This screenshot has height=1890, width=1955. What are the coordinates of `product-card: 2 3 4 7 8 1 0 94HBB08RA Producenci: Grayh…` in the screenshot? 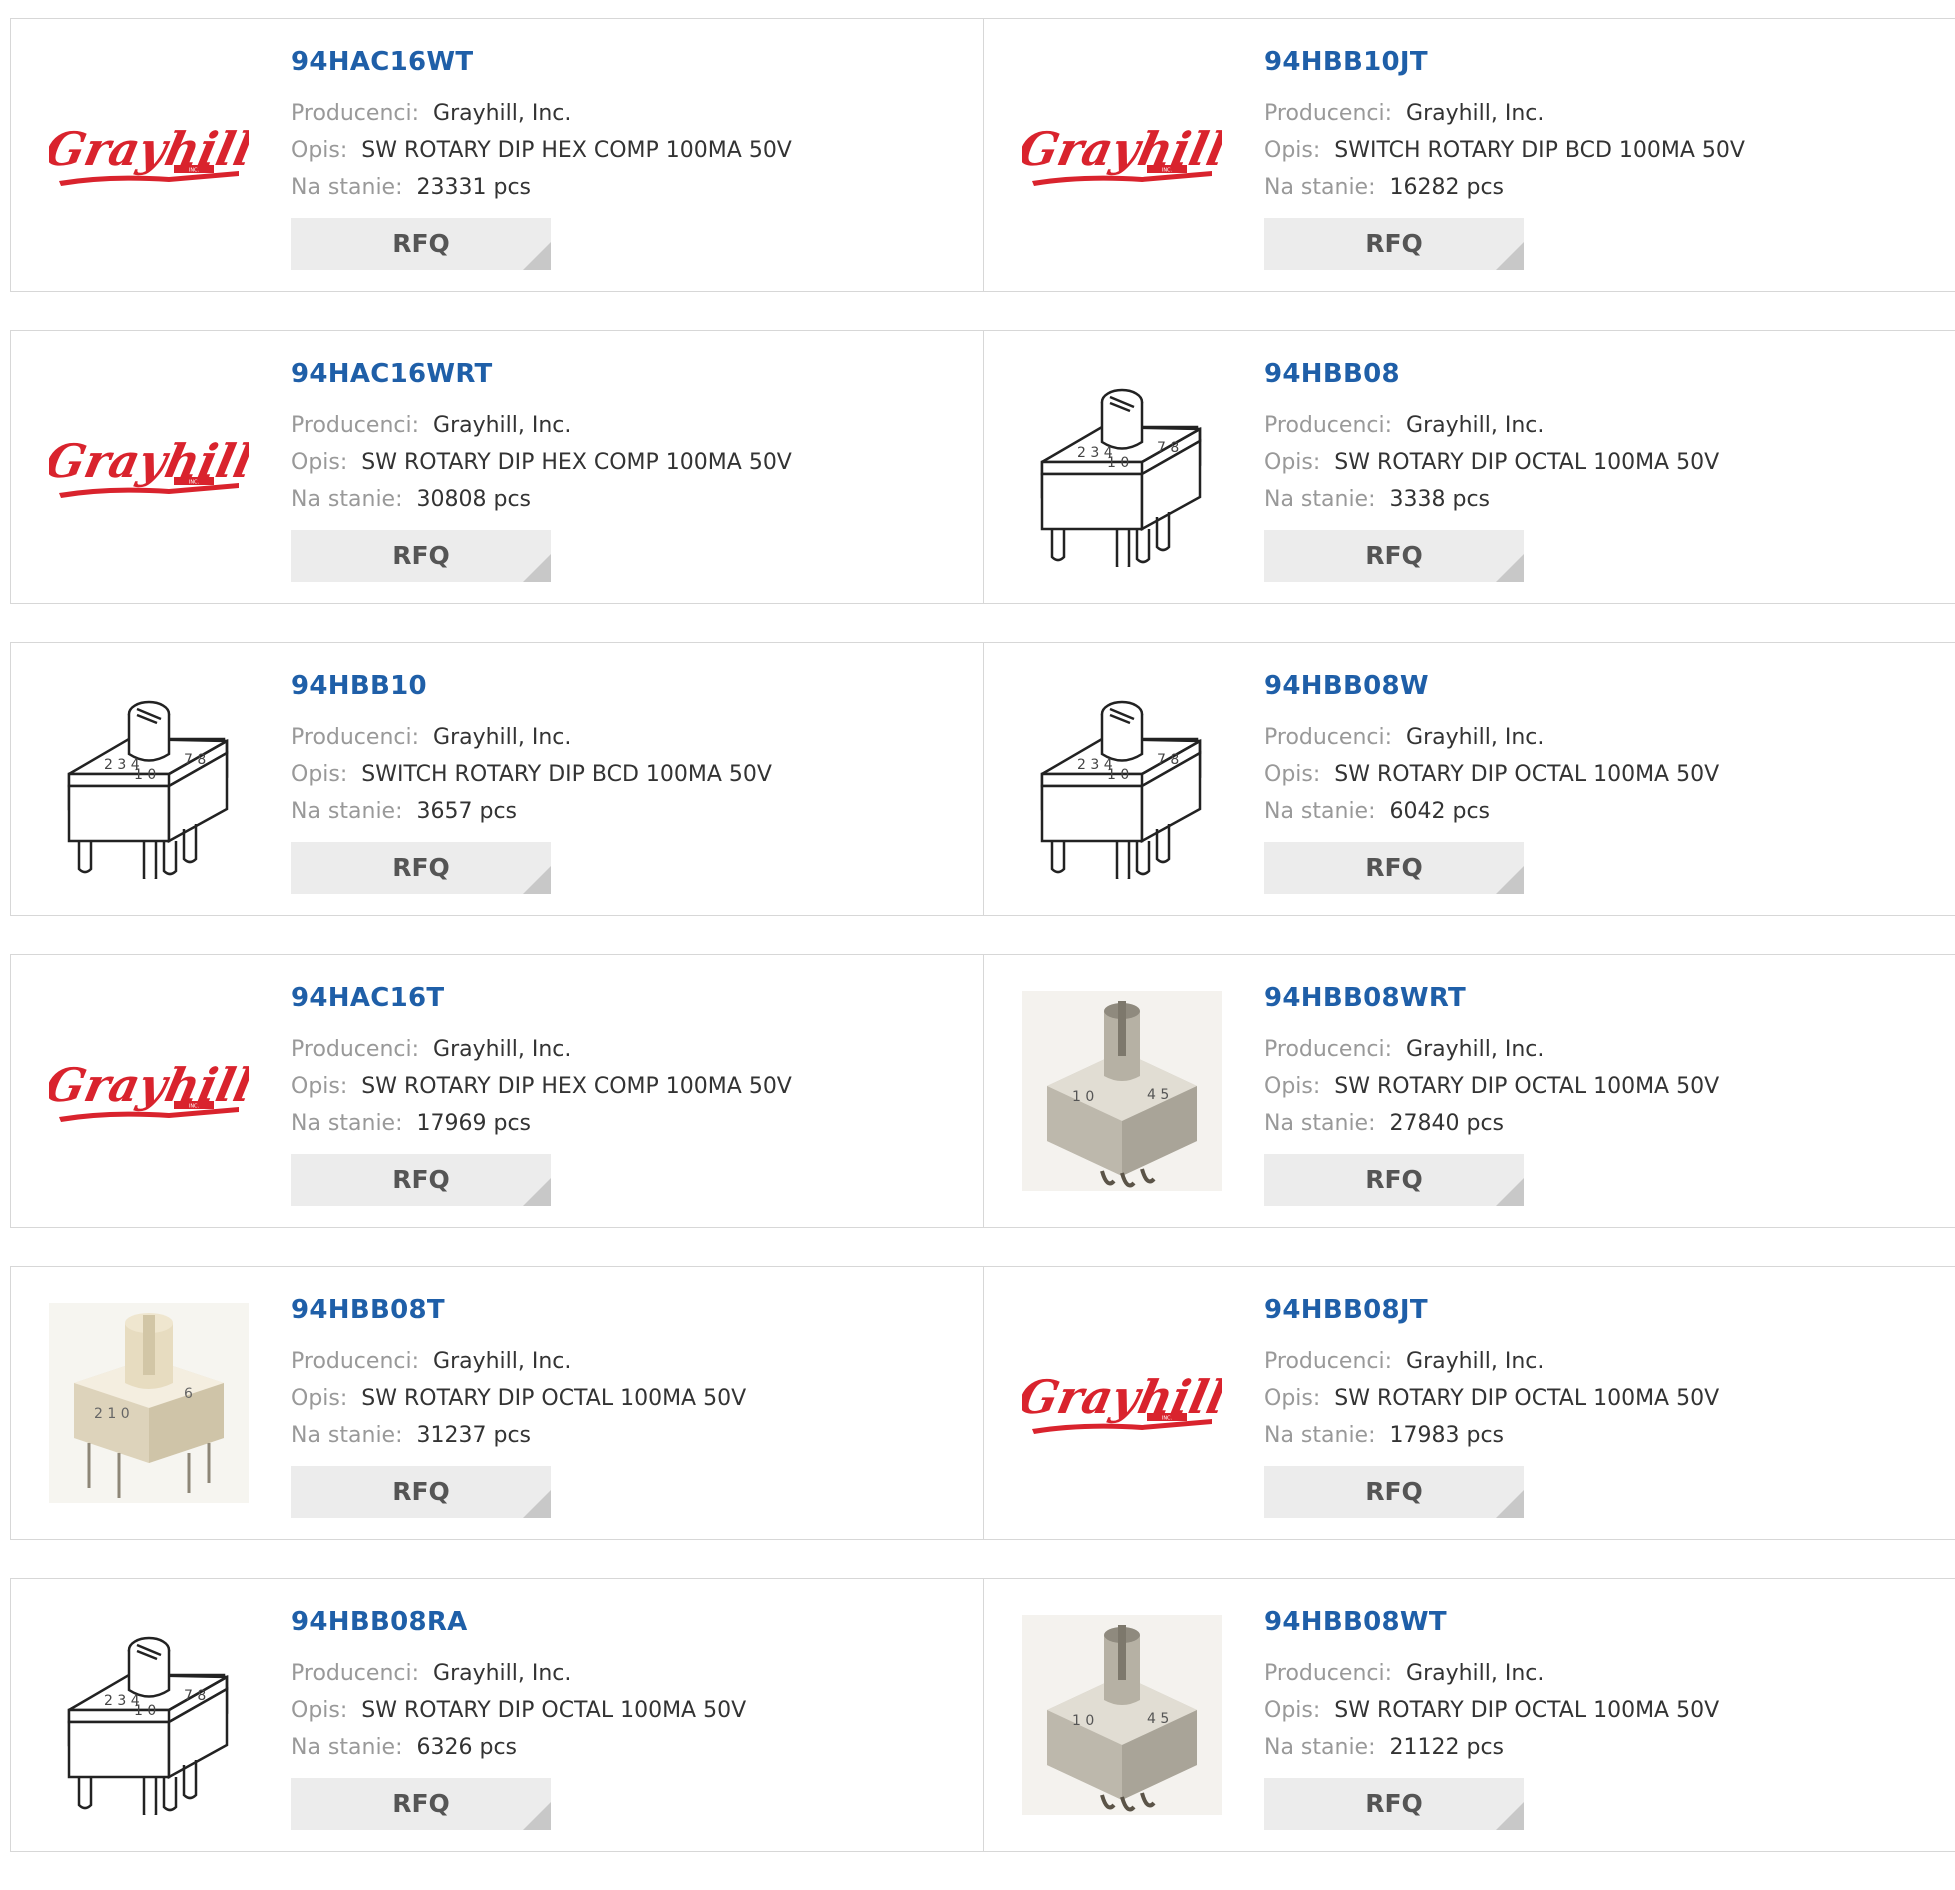 It's located at (497, 1715).